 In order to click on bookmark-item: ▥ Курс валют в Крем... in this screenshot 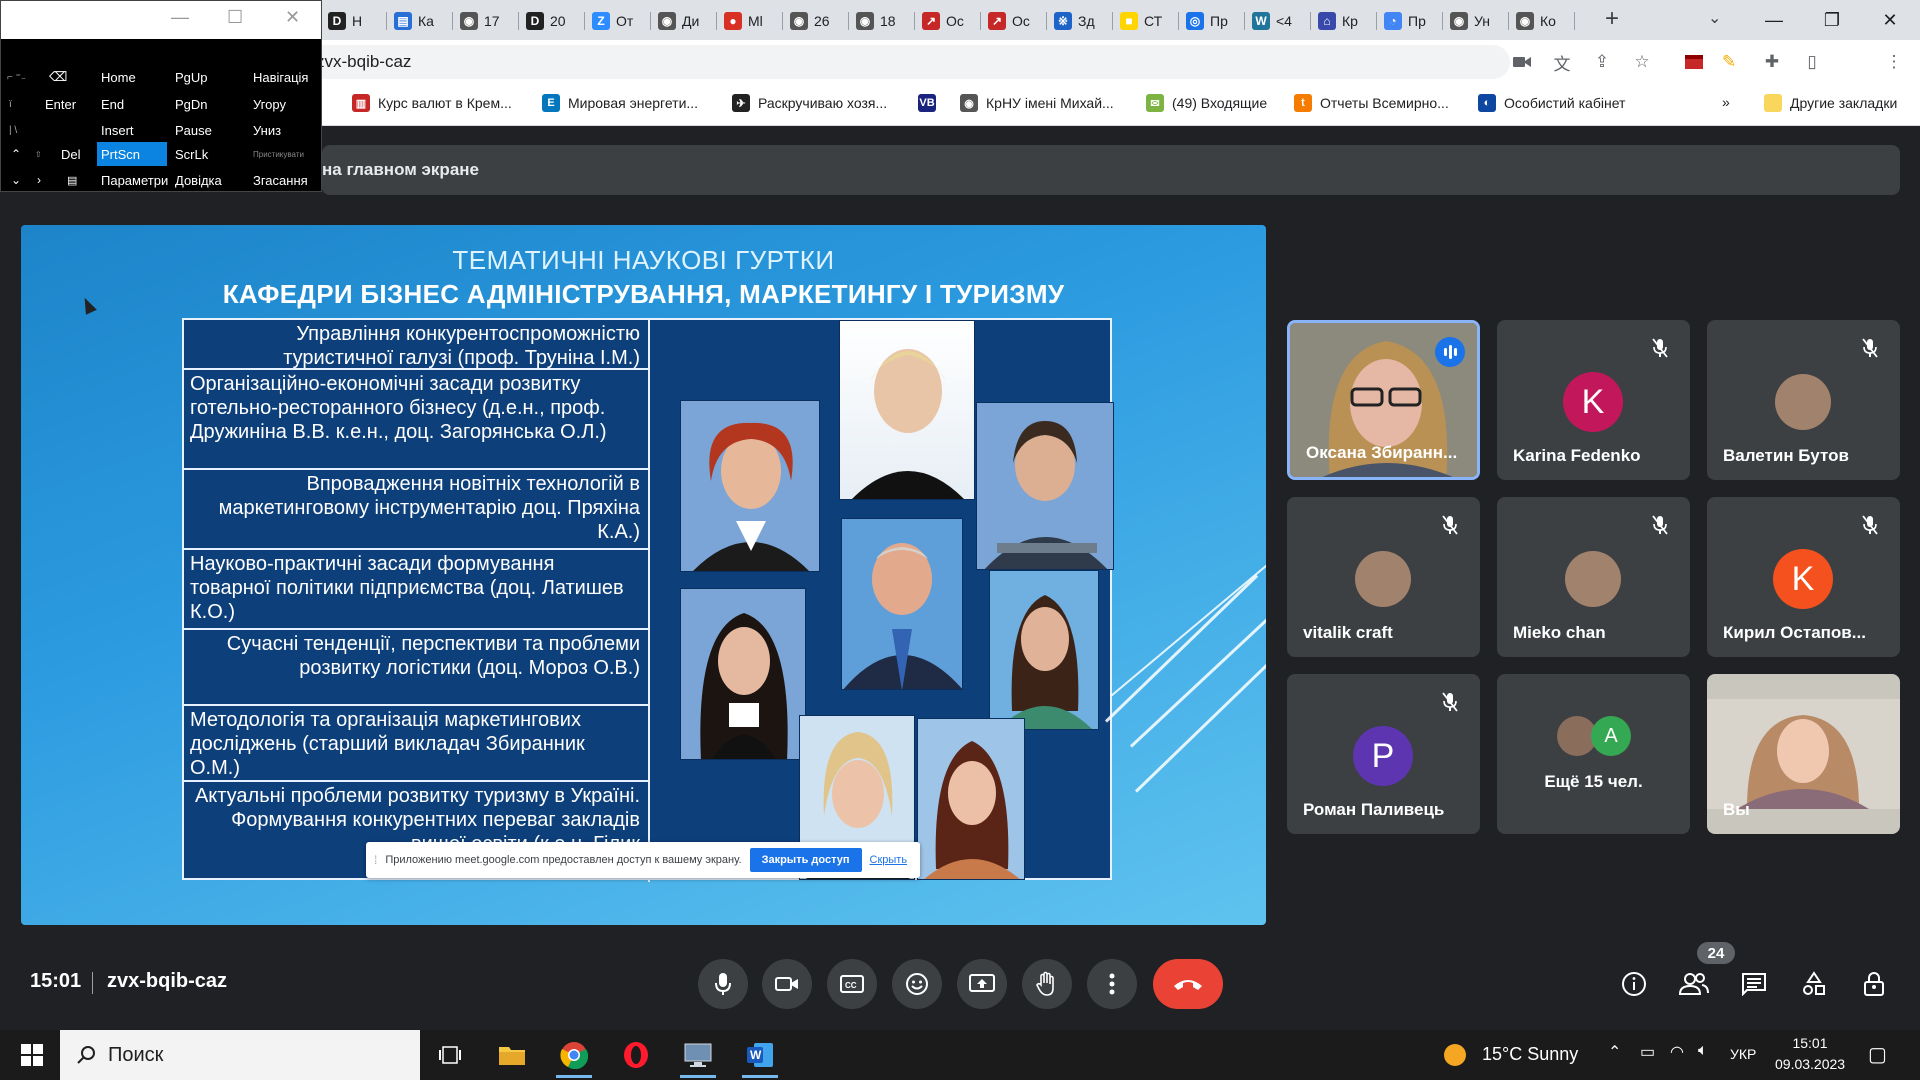, I will do `click(432, 103)`.